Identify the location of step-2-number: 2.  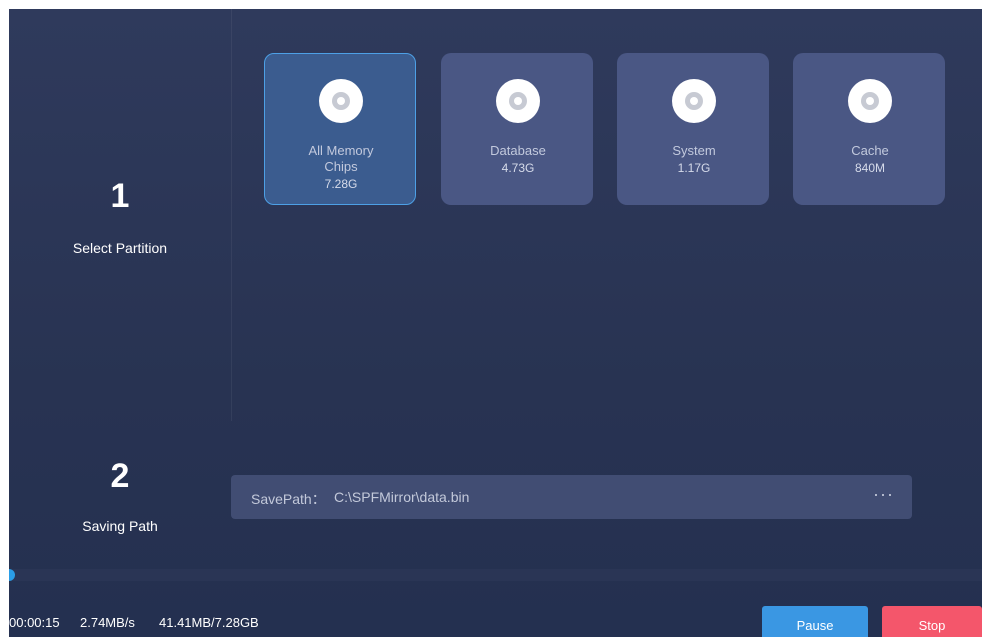
(120, 476).